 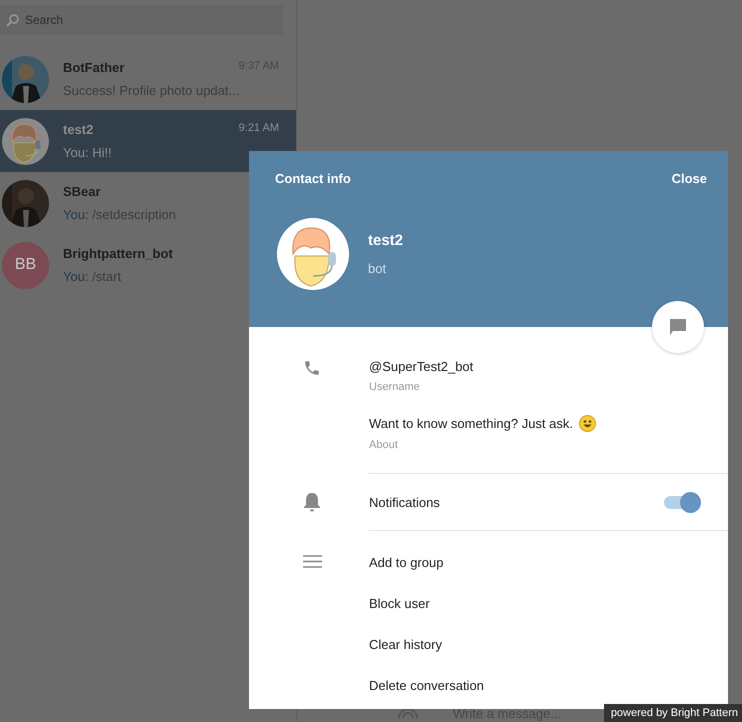 I want to click on notifications-toggle, so click(x=682, y=502).